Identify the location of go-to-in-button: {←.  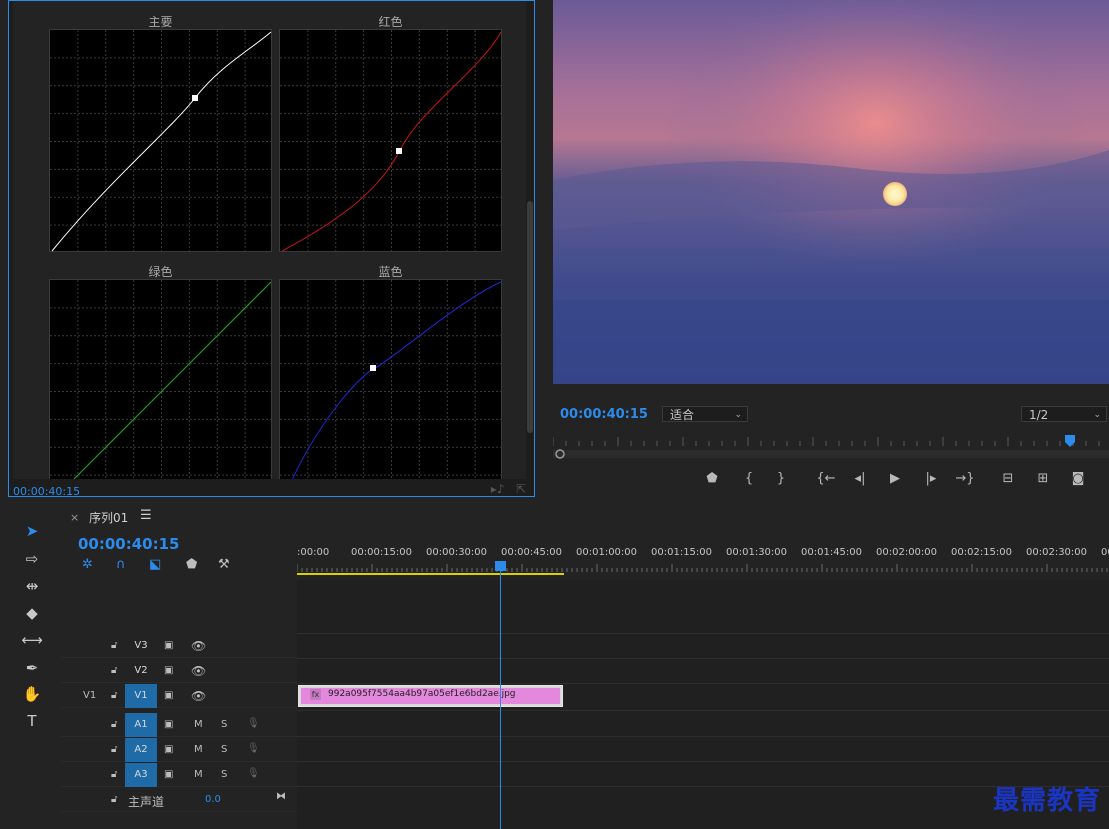
(826, 479).